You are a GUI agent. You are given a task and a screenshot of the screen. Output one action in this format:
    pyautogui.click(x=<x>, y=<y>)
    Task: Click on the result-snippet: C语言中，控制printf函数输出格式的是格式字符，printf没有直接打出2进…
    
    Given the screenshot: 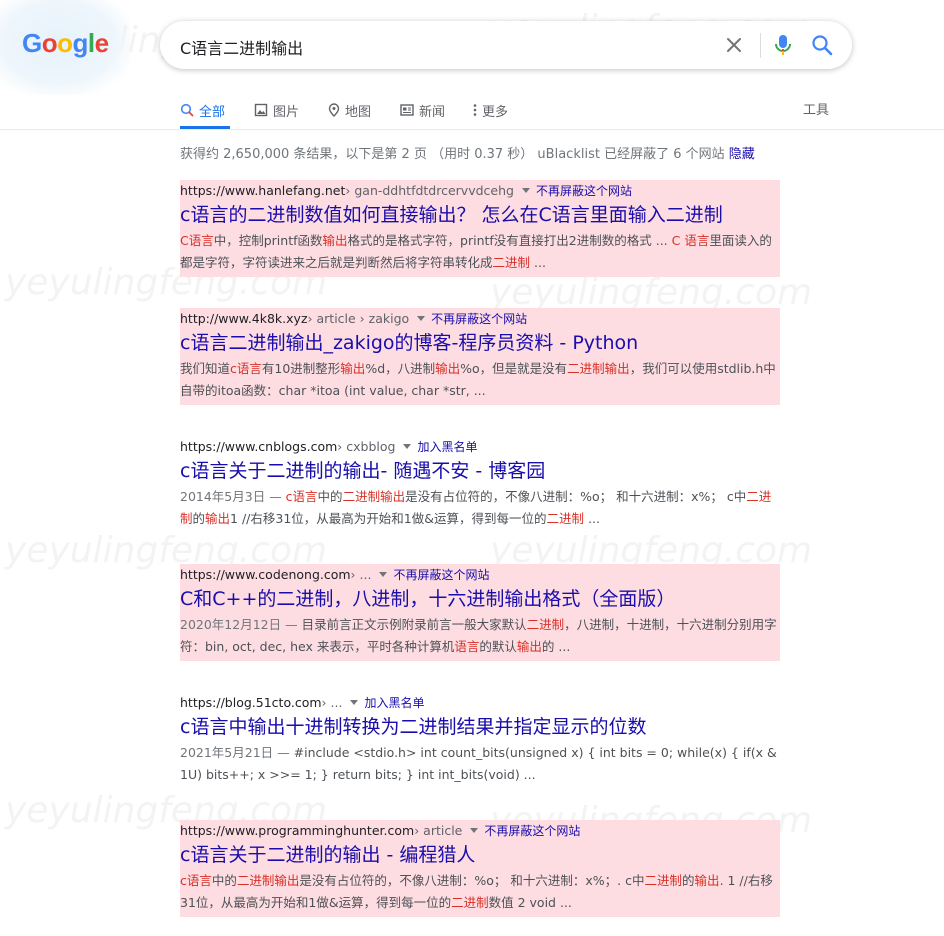 What is the action you would take?
    pyautogui.click(x=480, y=252)
    